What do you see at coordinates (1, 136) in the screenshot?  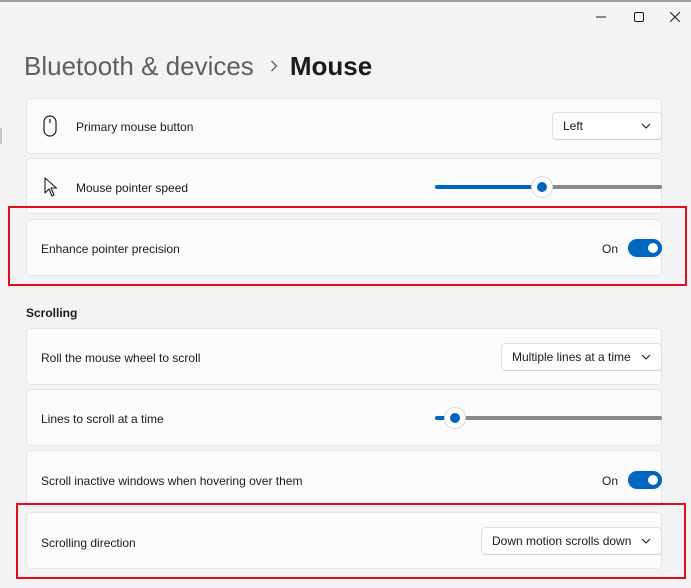 I see `sidebar-edge` at bounding box center [1, 136].